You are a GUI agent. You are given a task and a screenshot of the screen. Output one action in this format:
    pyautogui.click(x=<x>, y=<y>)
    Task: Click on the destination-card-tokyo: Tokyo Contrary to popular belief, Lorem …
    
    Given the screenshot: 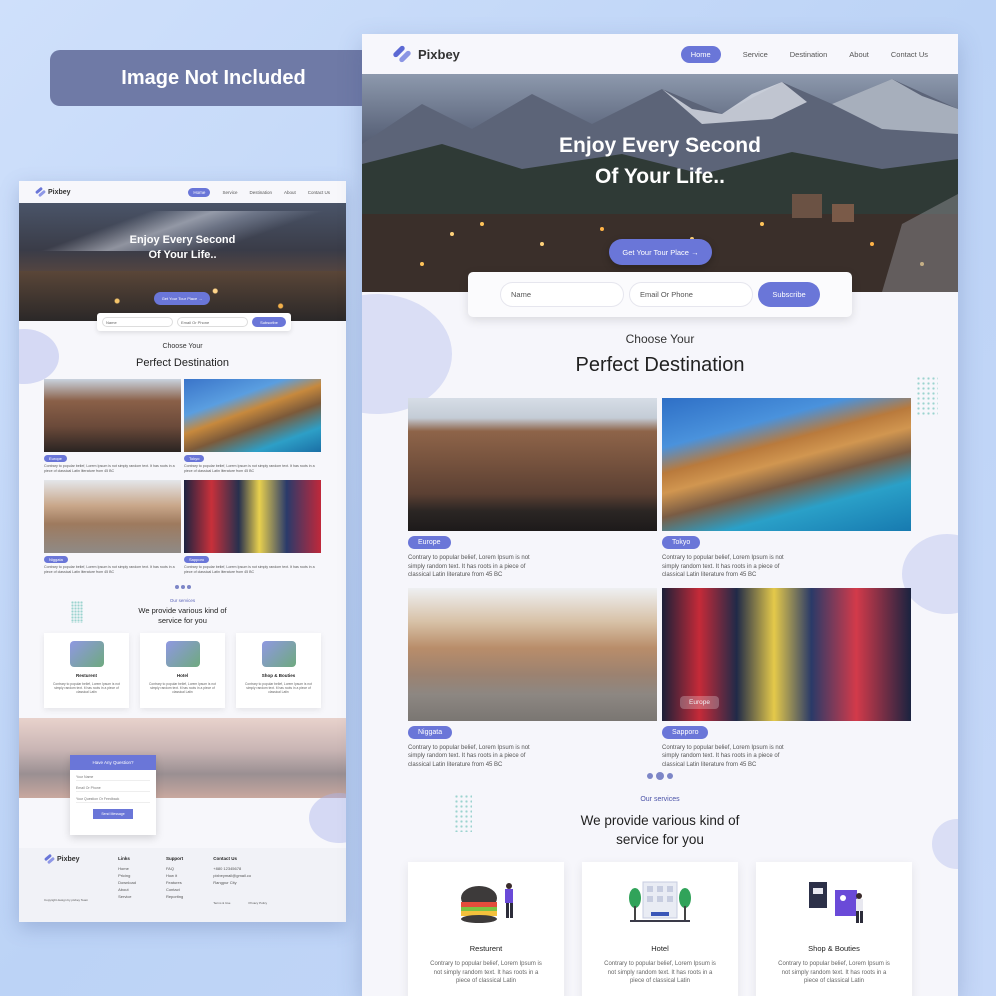 What is the action you would take?
    pyautogui.click(x=786, y=489)
    